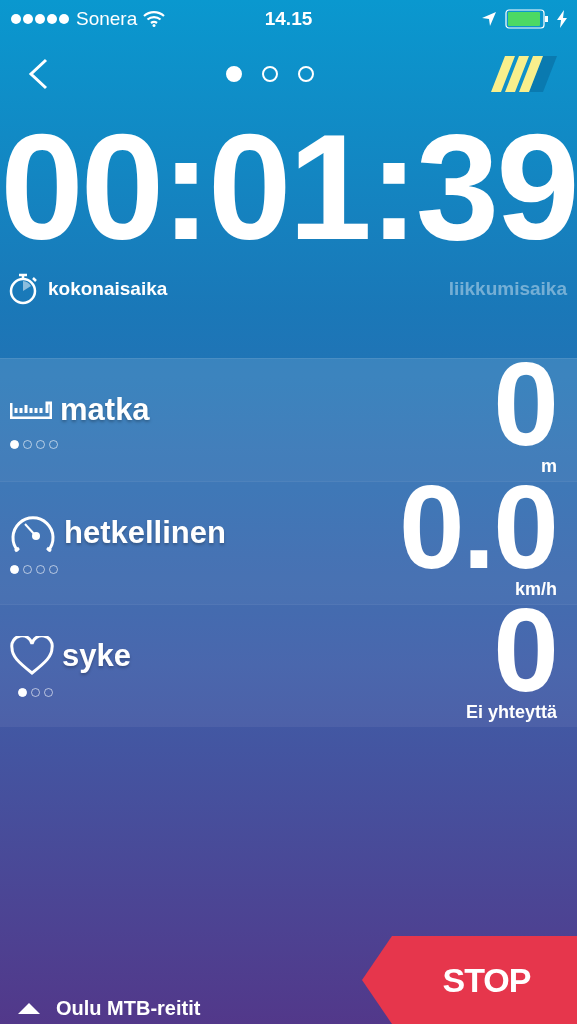 Image resolution: width=577 pixels, height=1024 pixels. I want to click on location-arrow-icon, so click(489, 19).